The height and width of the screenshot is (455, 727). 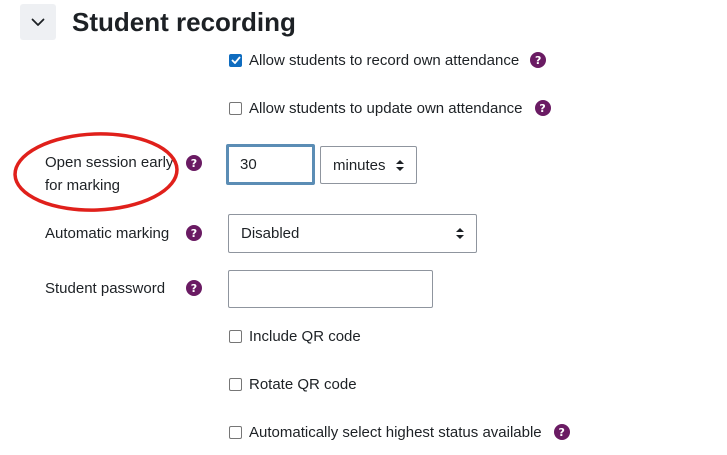 What do you see at coordinates (270, 164) in the screenshot?
I see `open-early-value-input: 30` at bounding box center [270, 164].